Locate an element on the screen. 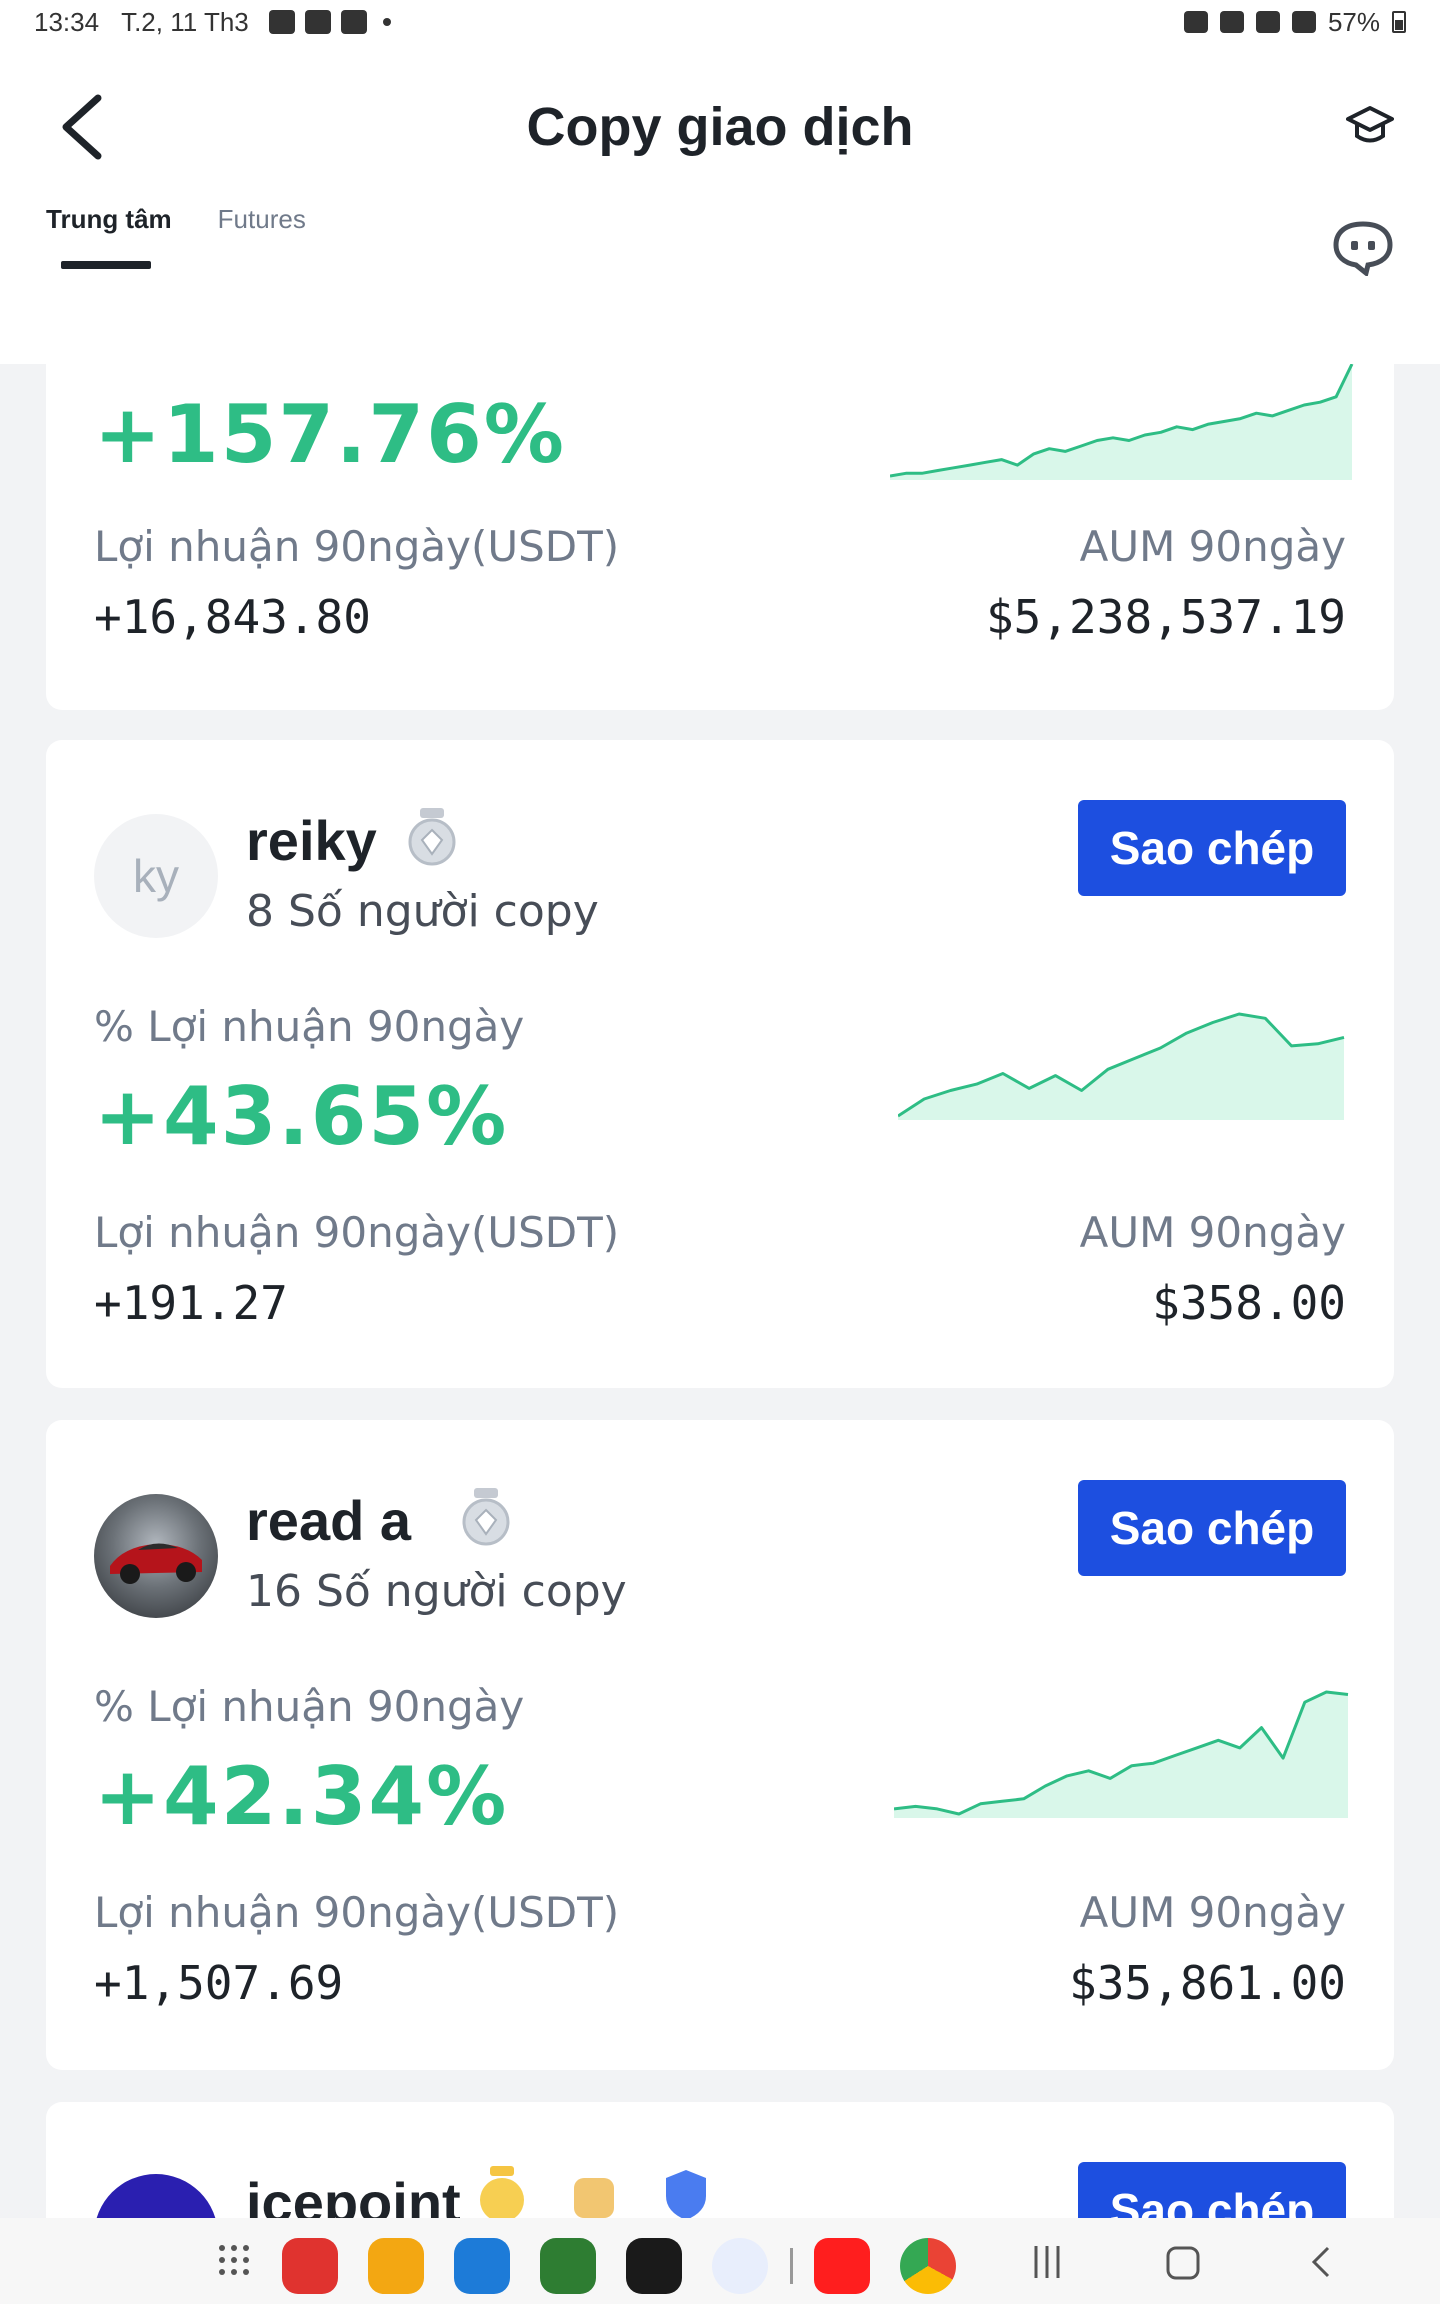  notes-app-icon is located at coordinates (310, 2266).